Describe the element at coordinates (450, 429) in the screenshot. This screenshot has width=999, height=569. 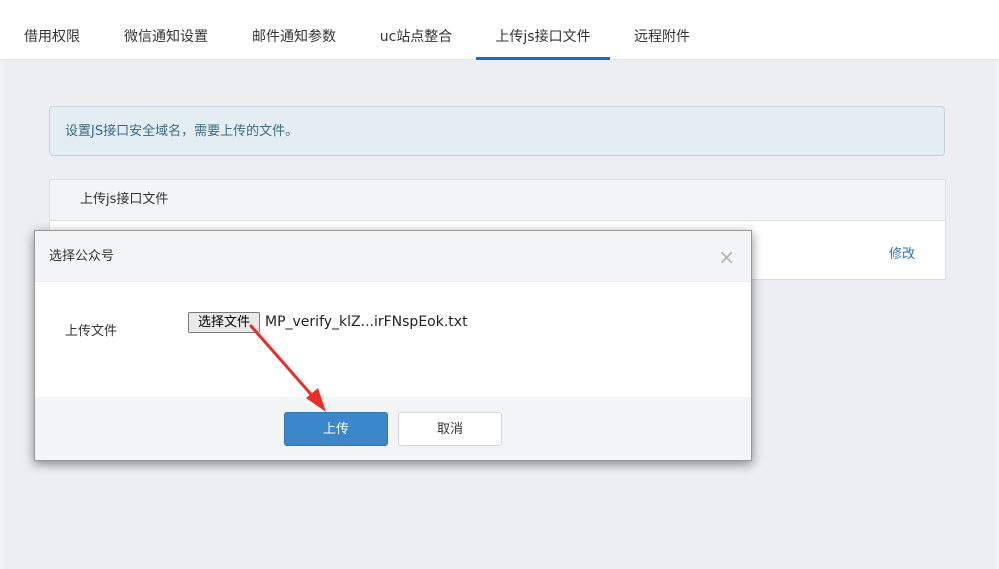
I see `cancel-button: 取消` at that location.